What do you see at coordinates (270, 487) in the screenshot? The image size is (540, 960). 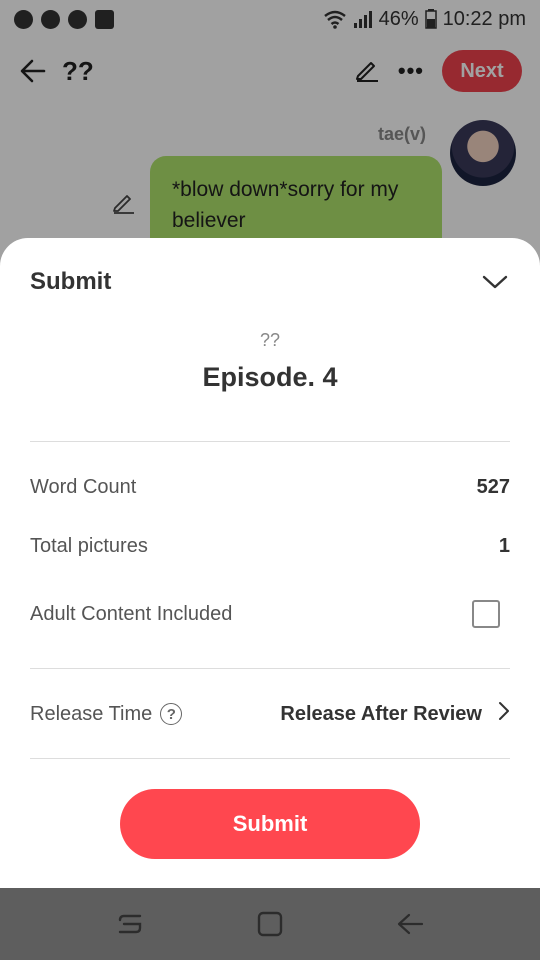 I see `word-count-row: Word Count 527` at bounding box center [270, 487].